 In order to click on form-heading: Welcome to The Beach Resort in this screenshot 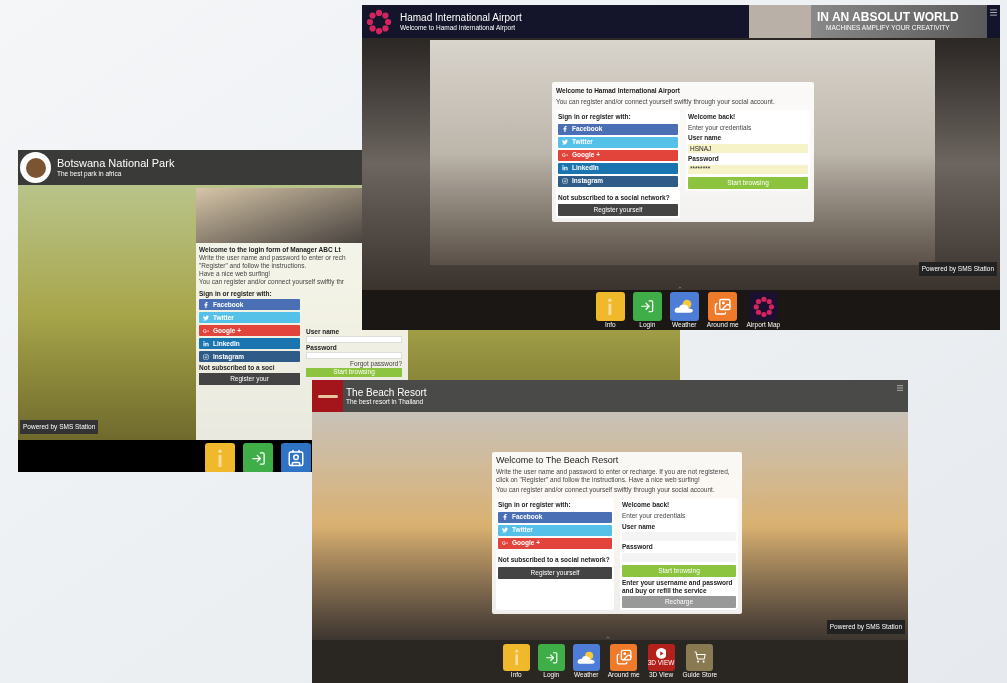, I will do `click(558, 460)`.